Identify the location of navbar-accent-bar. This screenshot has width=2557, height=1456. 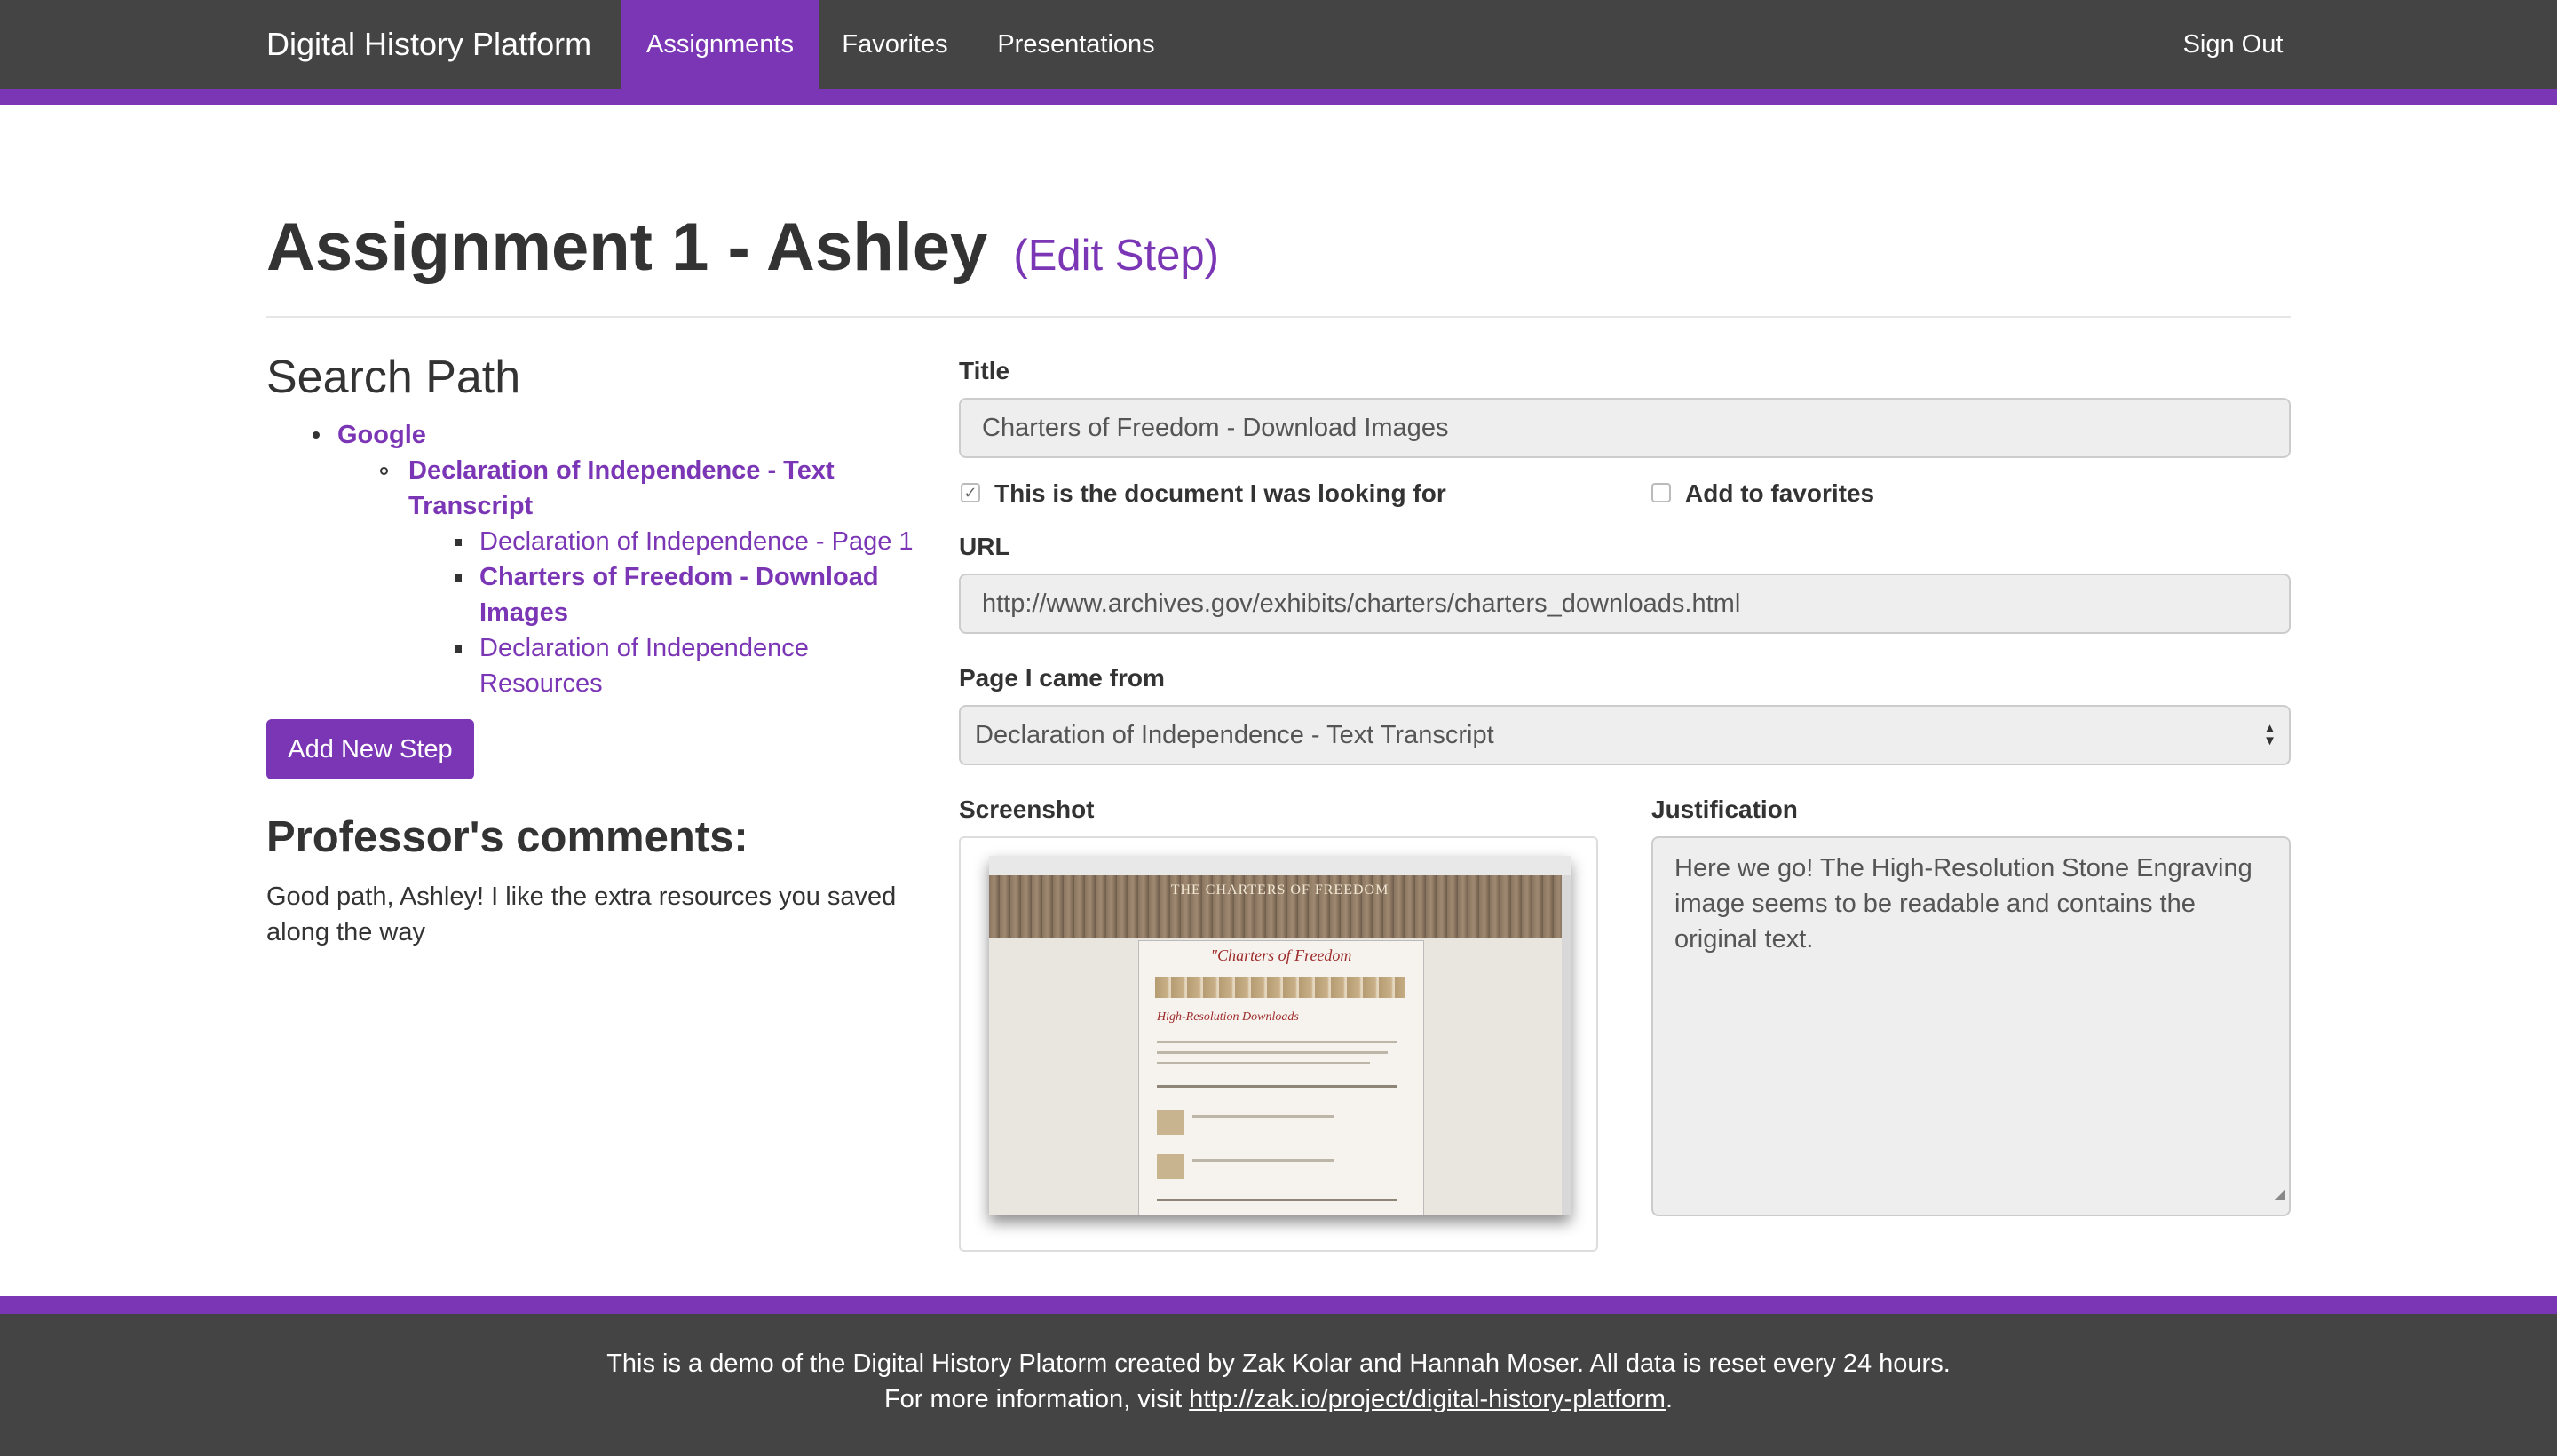
(1278, 97).